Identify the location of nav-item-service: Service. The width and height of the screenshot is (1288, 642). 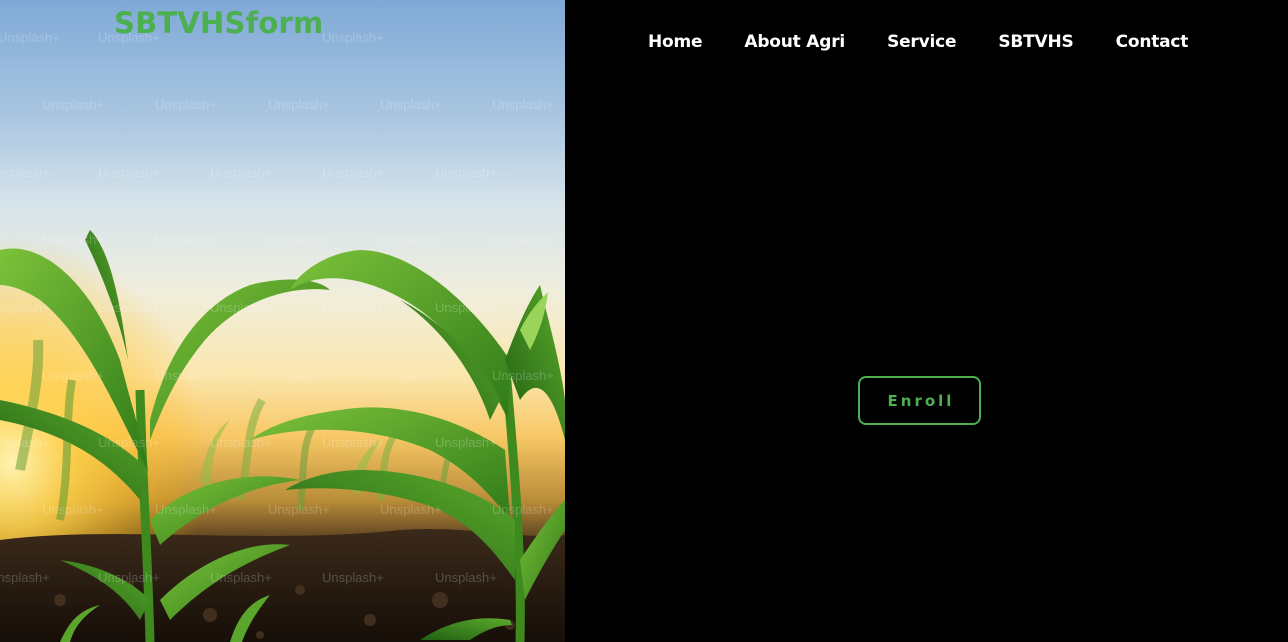
(921, 42).